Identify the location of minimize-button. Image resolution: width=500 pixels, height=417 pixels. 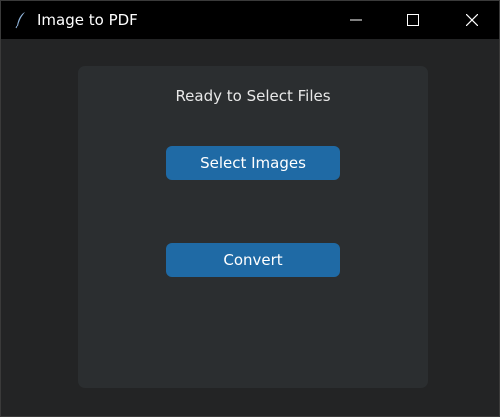
(356, 20).